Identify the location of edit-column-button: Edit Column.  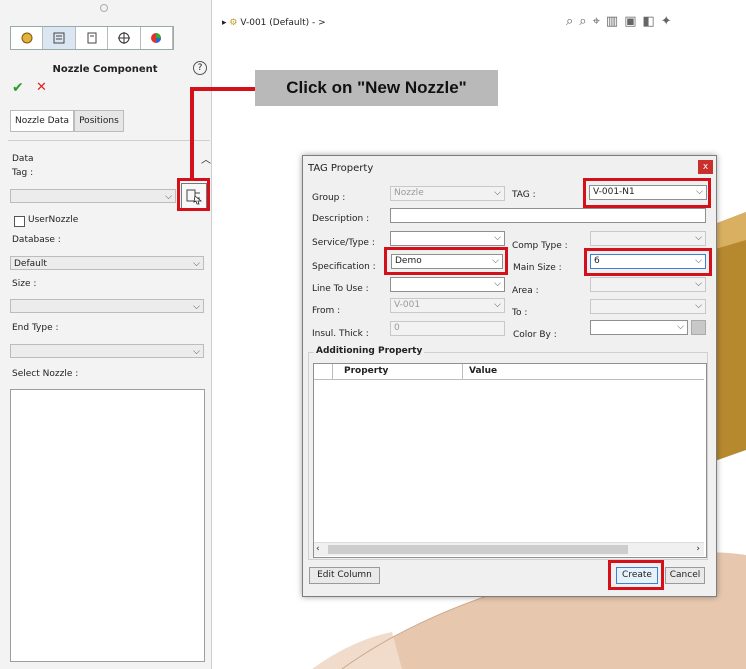
(344, 575).